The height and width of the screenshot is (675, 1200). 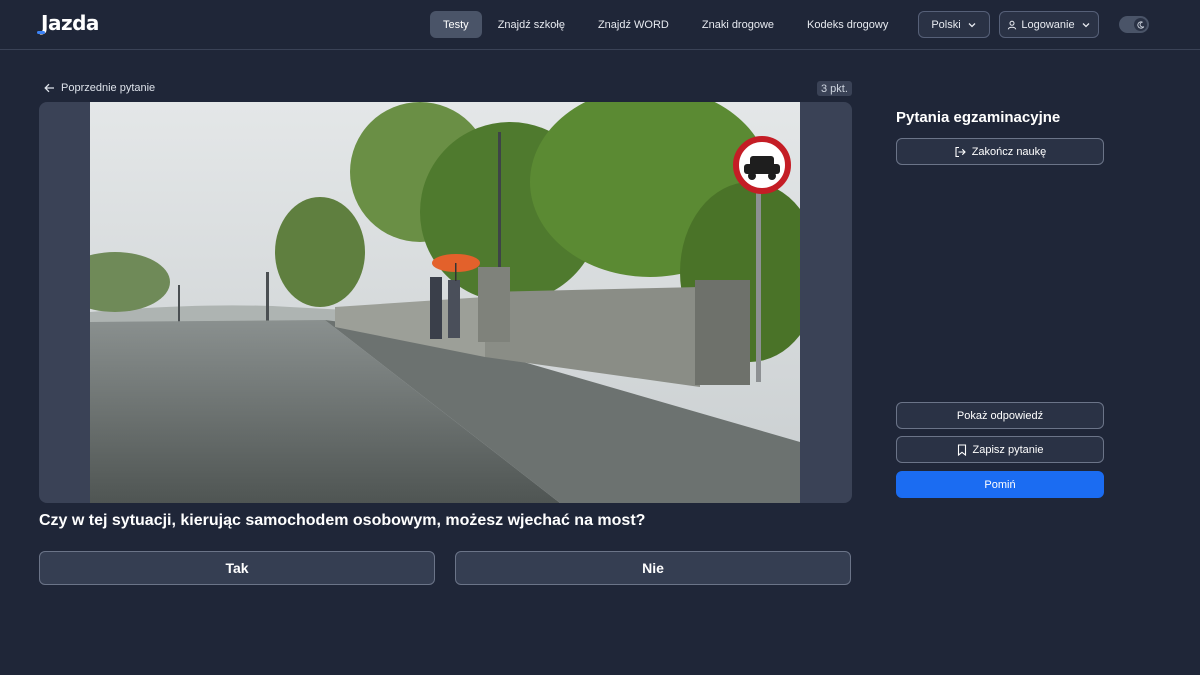 What do you see at coordinates (1008, 449) in the screenshot?
I see `save-question-label: Zapisz pytanie` at bounding box center [1008, 449].